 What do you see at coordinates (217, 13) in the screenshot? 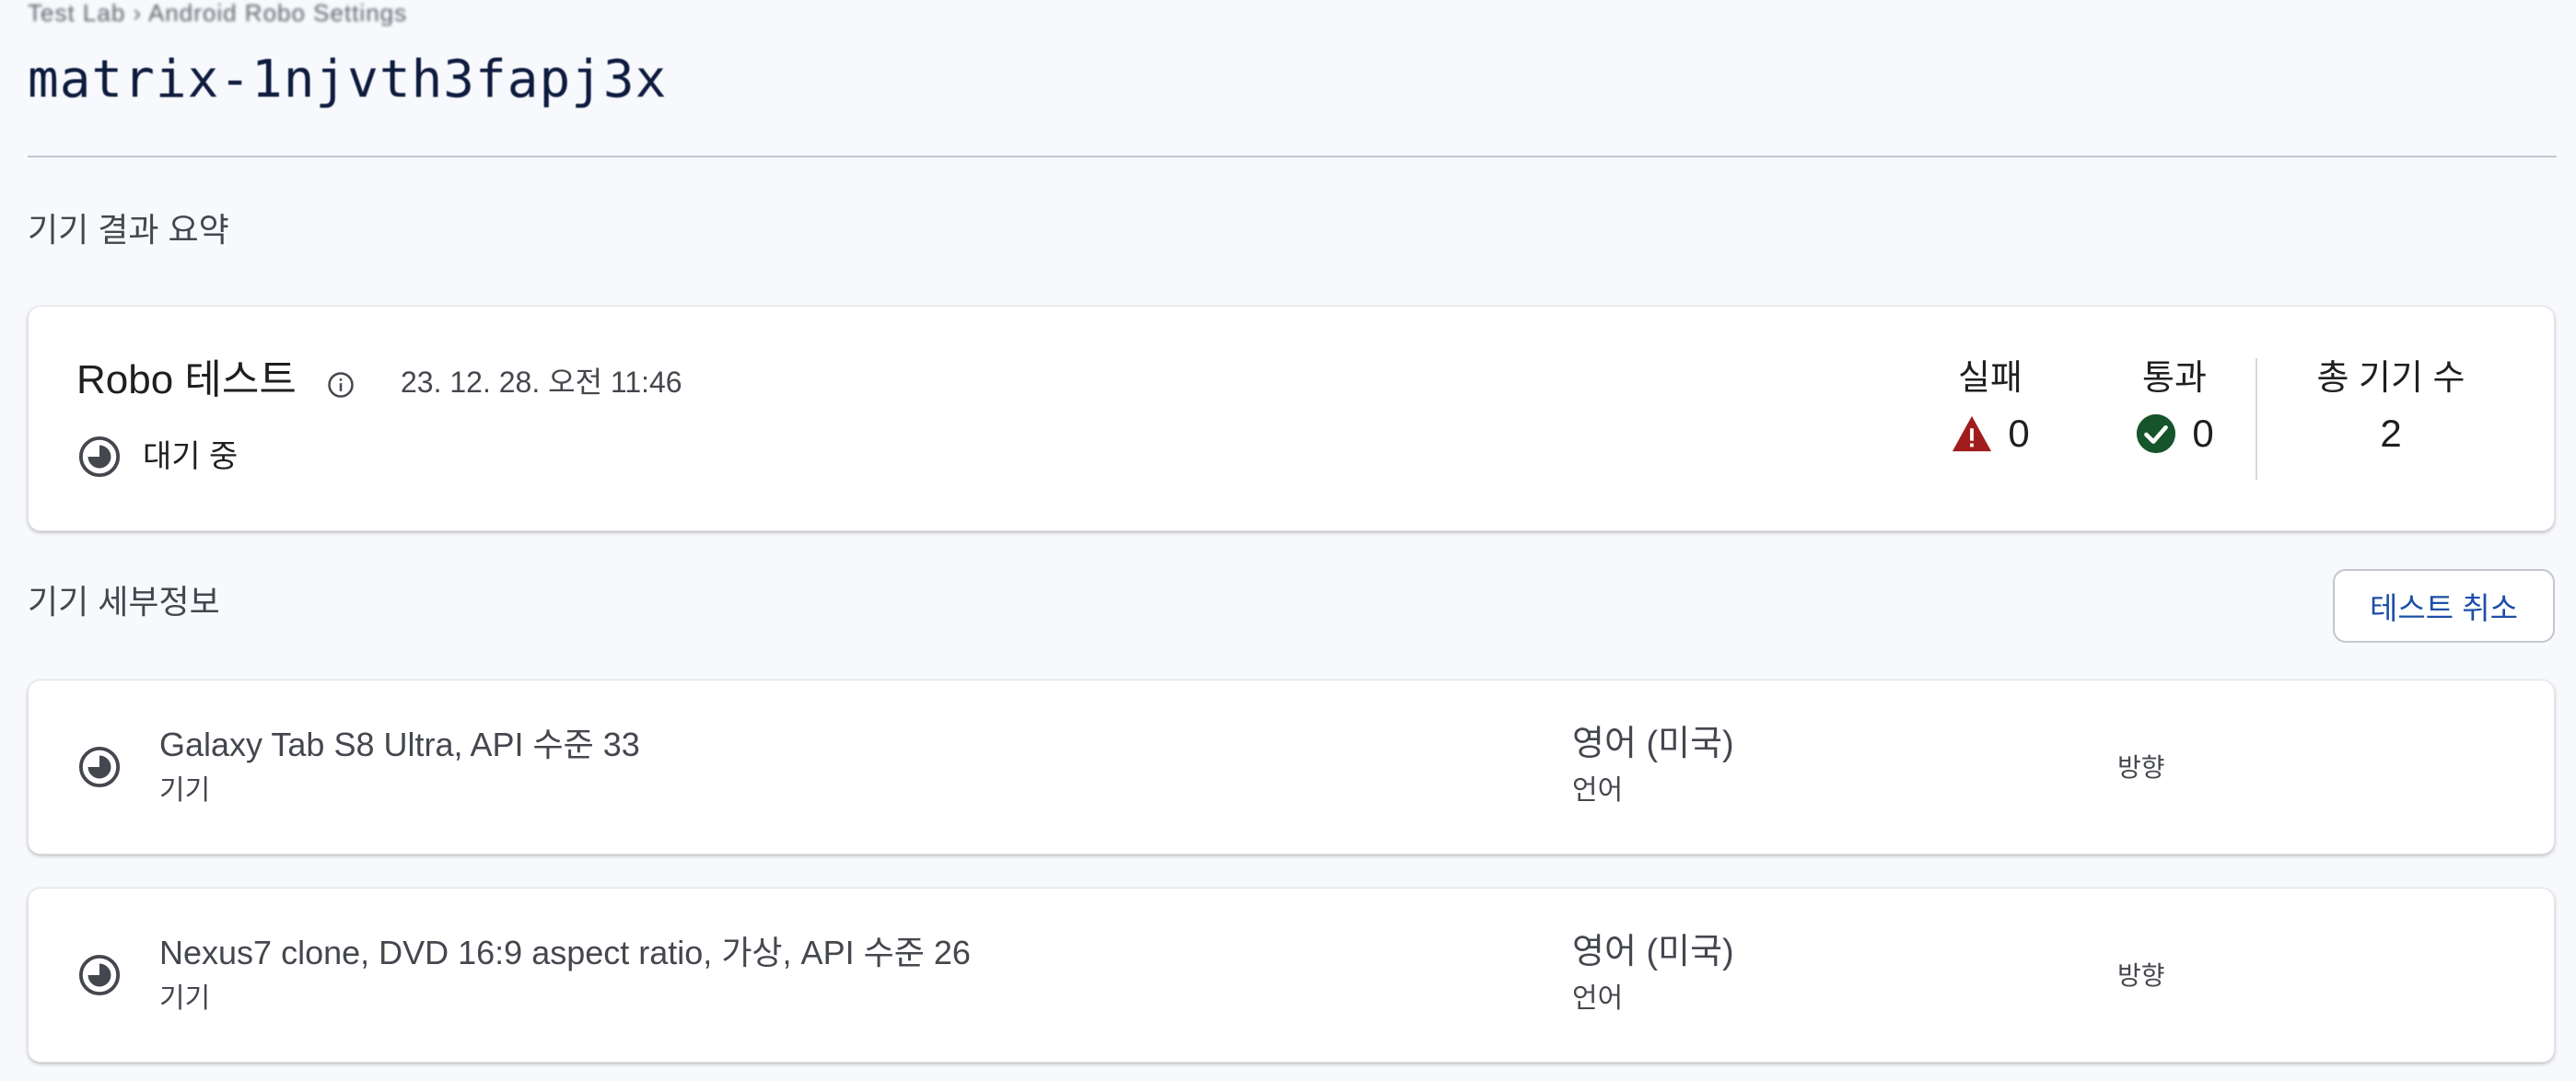
I see `breadcrumb: Test Lab › Android Robo Settings` at bounding box center [217, 13].